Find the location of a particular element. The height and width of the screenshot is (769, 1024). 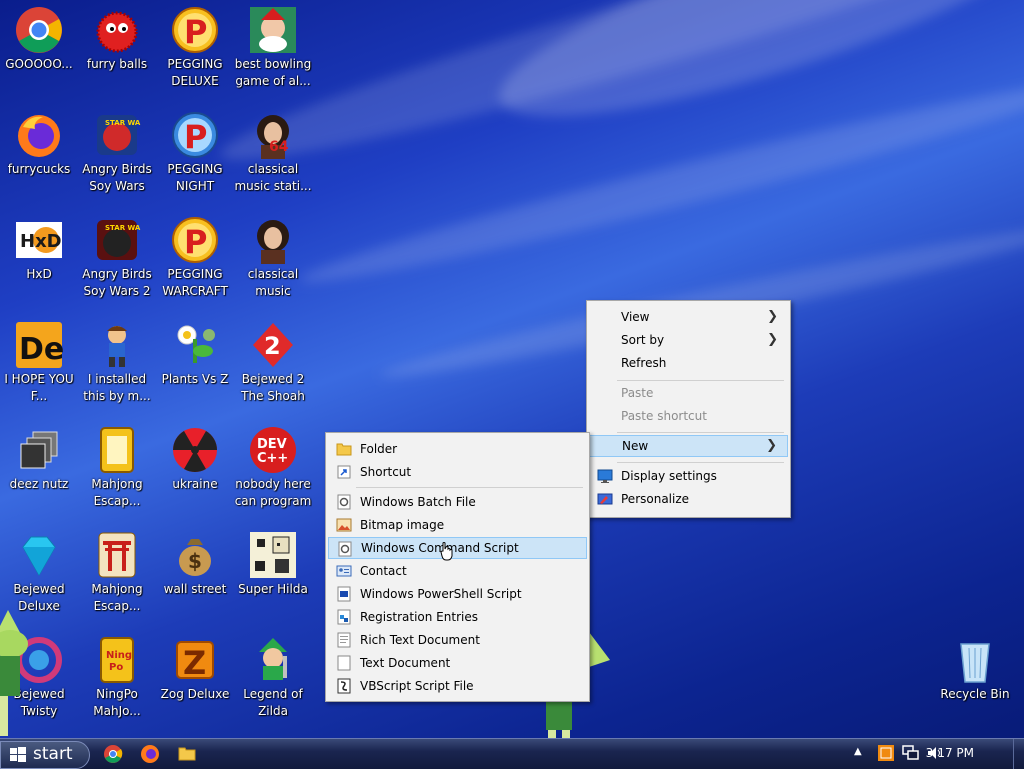

de-icon: De is located at coordinates (39, 345).